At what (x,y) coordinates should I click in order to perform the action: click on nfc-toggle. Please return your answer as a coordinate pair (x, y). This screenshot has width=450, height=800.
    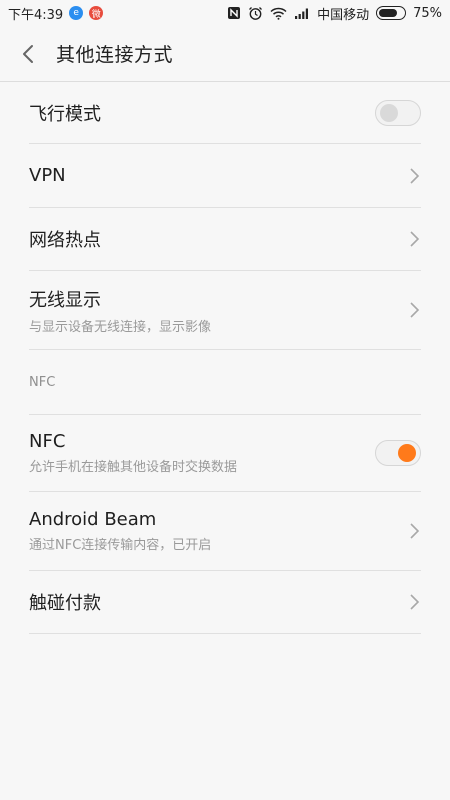
    Looking at the image, I should click on (398, 453).